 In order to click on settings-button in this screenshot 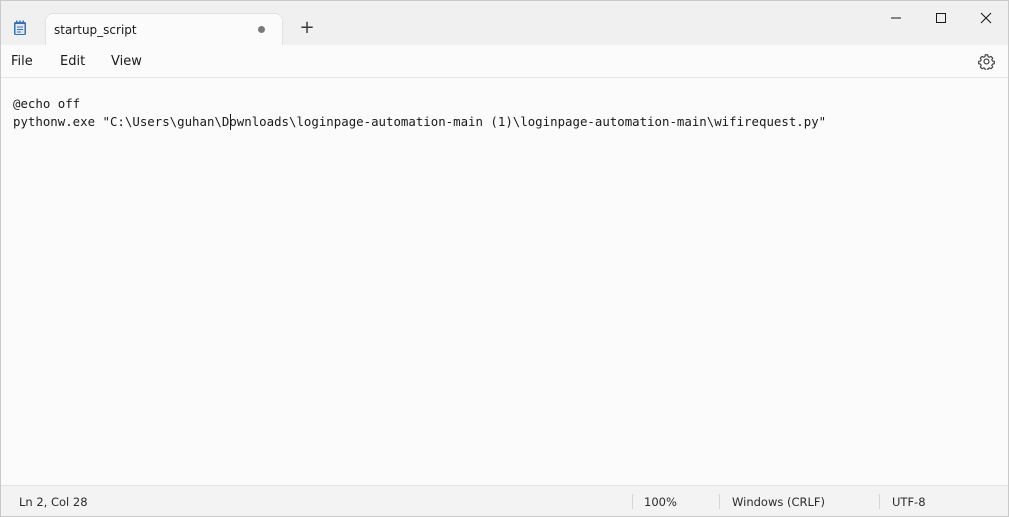, I will do `click(986, 62)`.